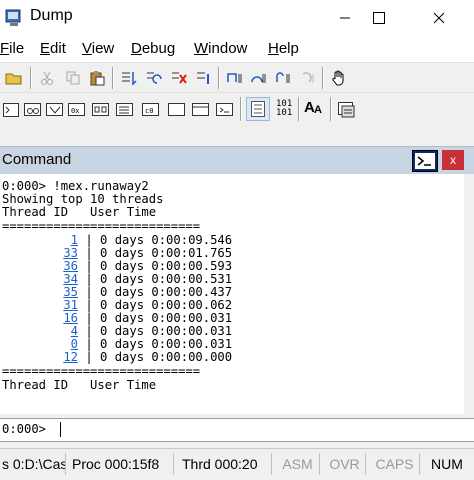 Image resolution: width=474 pixels, height=480 pixels. Describe the element at coordinates (179, 78) in the screenshot. I see `stop-debugging-icon` at that location.